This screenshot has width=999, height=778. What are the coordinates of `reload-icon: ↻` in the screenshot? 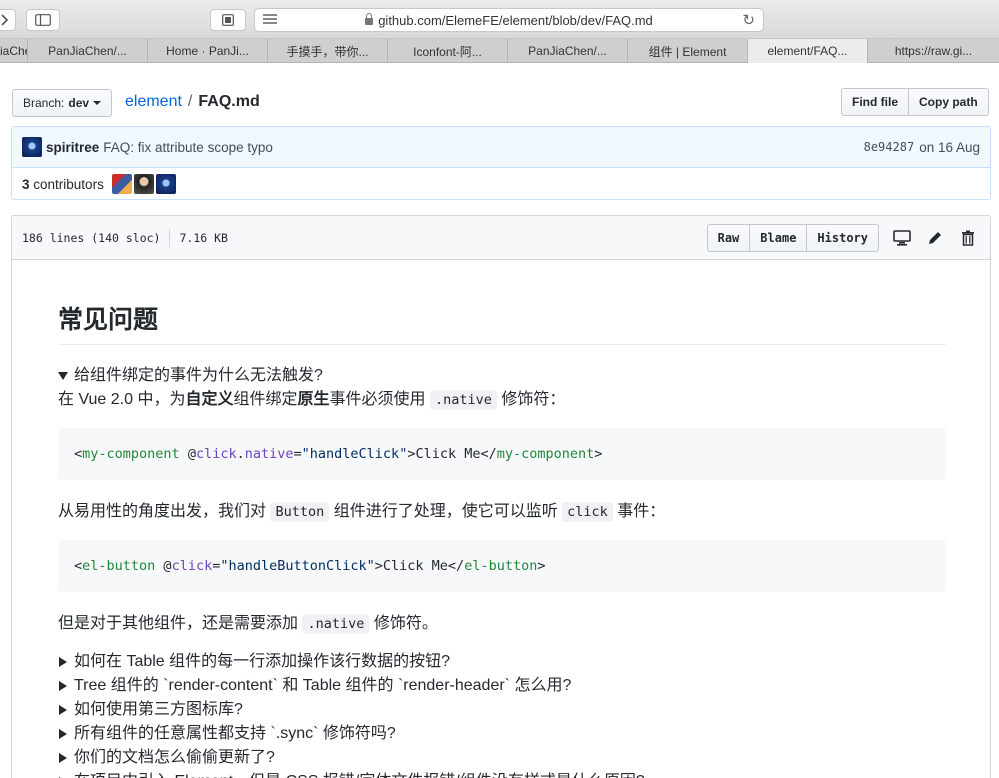 It's located at (748, 20).